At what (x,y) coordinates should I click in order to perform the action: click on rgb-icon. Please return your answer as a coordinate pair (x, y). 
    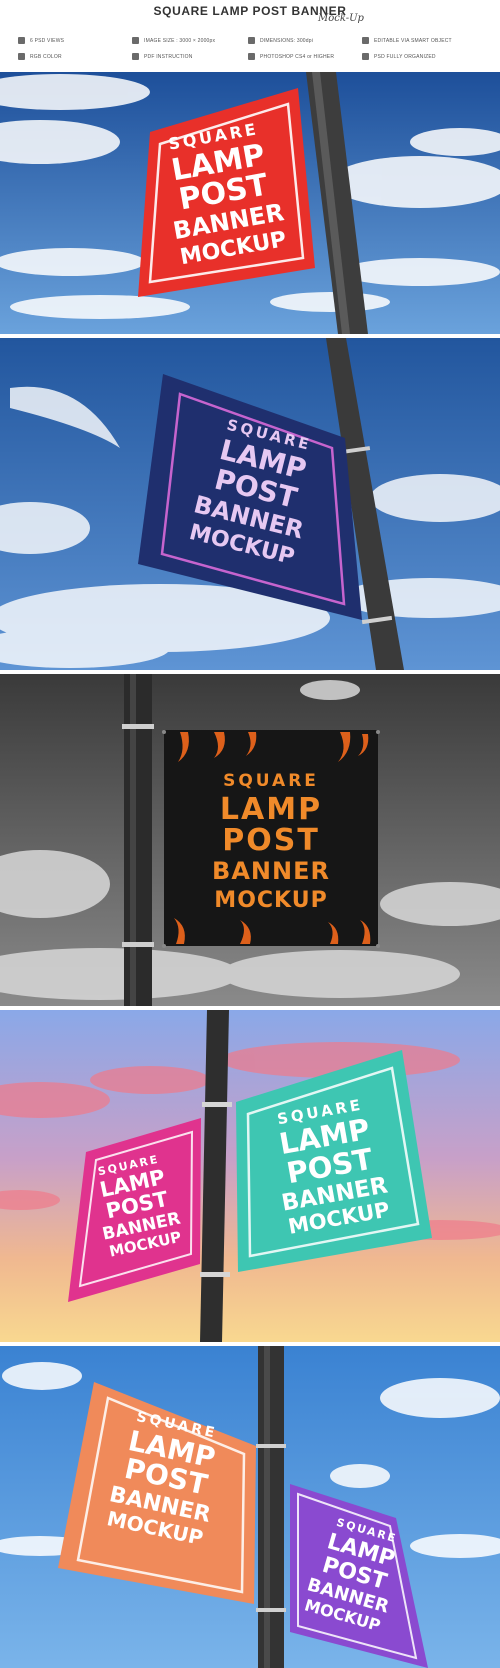
    Looking at the image, I should click on (21, 56).